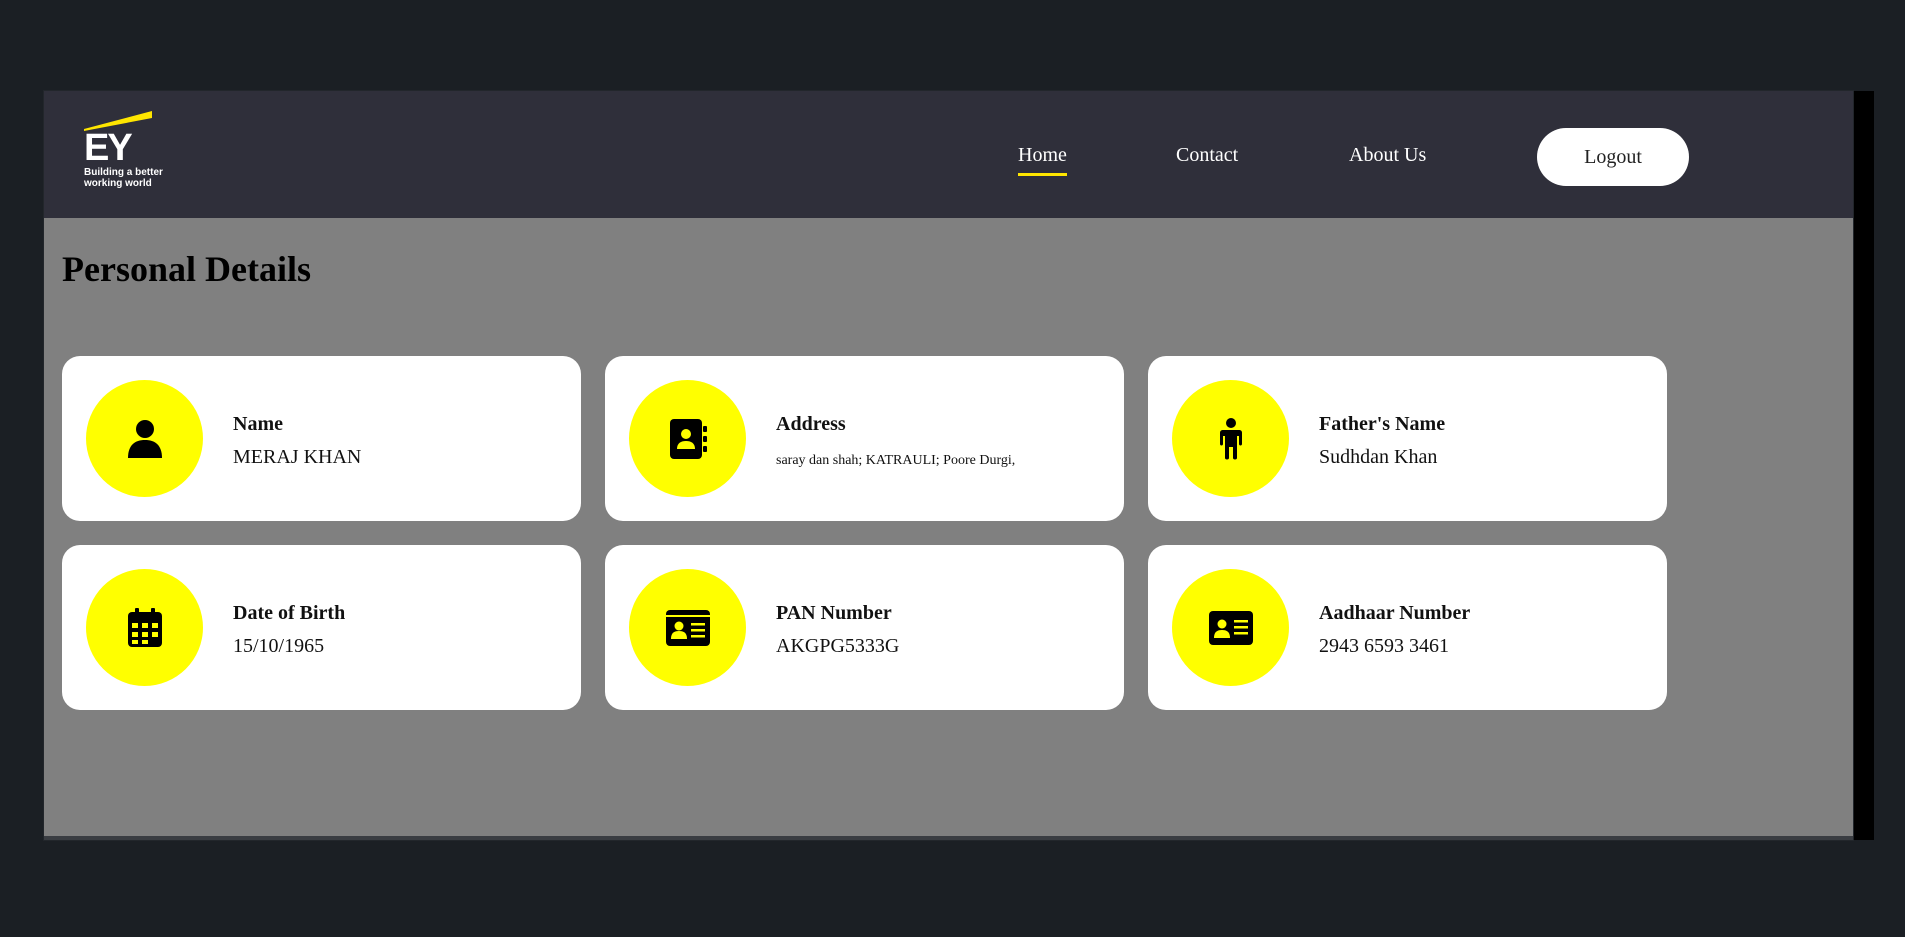 The image size is (1905, 937). What do you see at coordinates (1387, 155) in the screenshot?
I see `nav-about-us: About Us` at bounding box center [1387, 155].